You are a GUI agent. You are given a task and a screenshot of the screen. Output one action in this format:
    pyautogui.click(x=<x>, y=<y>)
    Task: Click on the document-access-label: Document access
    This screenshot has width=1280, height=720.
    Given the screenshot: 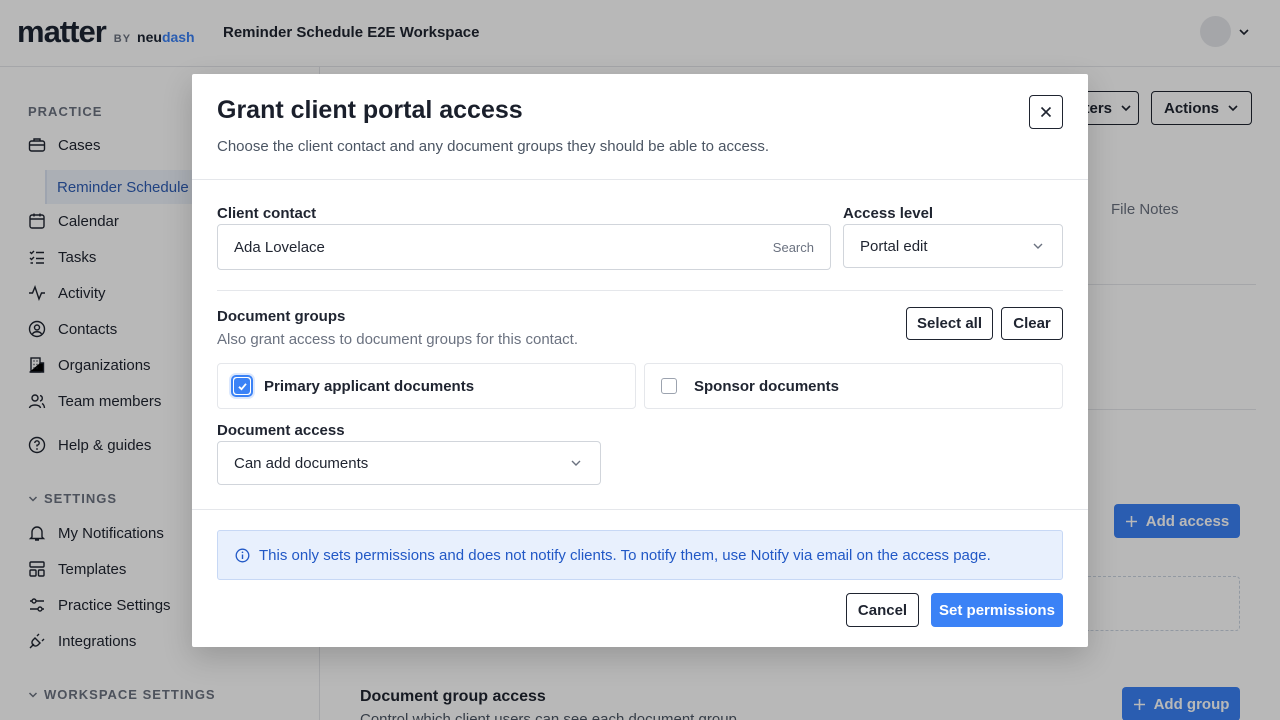 What is the action you would take?
    pyautogui.click(x=281, y=430)
    